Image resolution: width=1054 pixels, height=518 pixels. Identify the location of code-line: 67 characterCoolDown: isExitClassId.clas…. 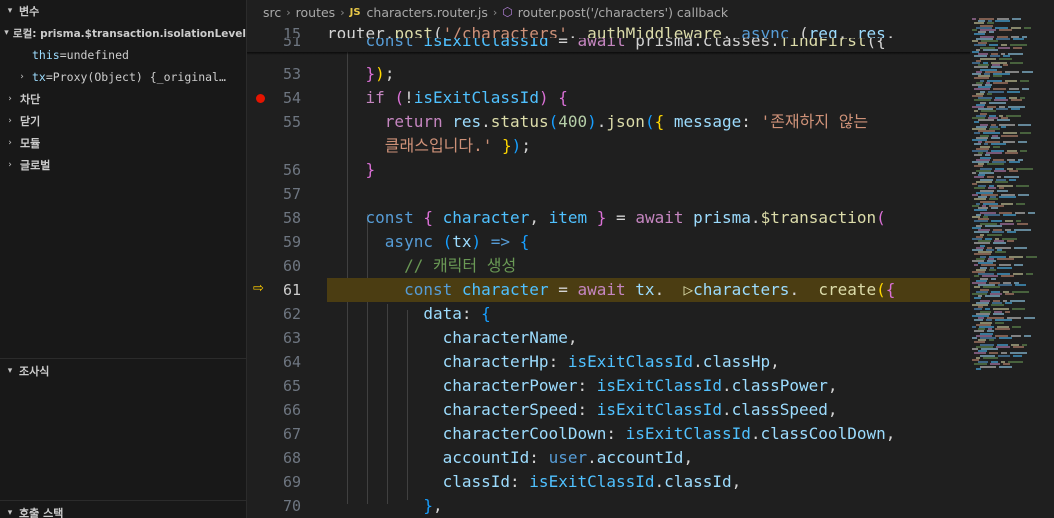
(608, 434).